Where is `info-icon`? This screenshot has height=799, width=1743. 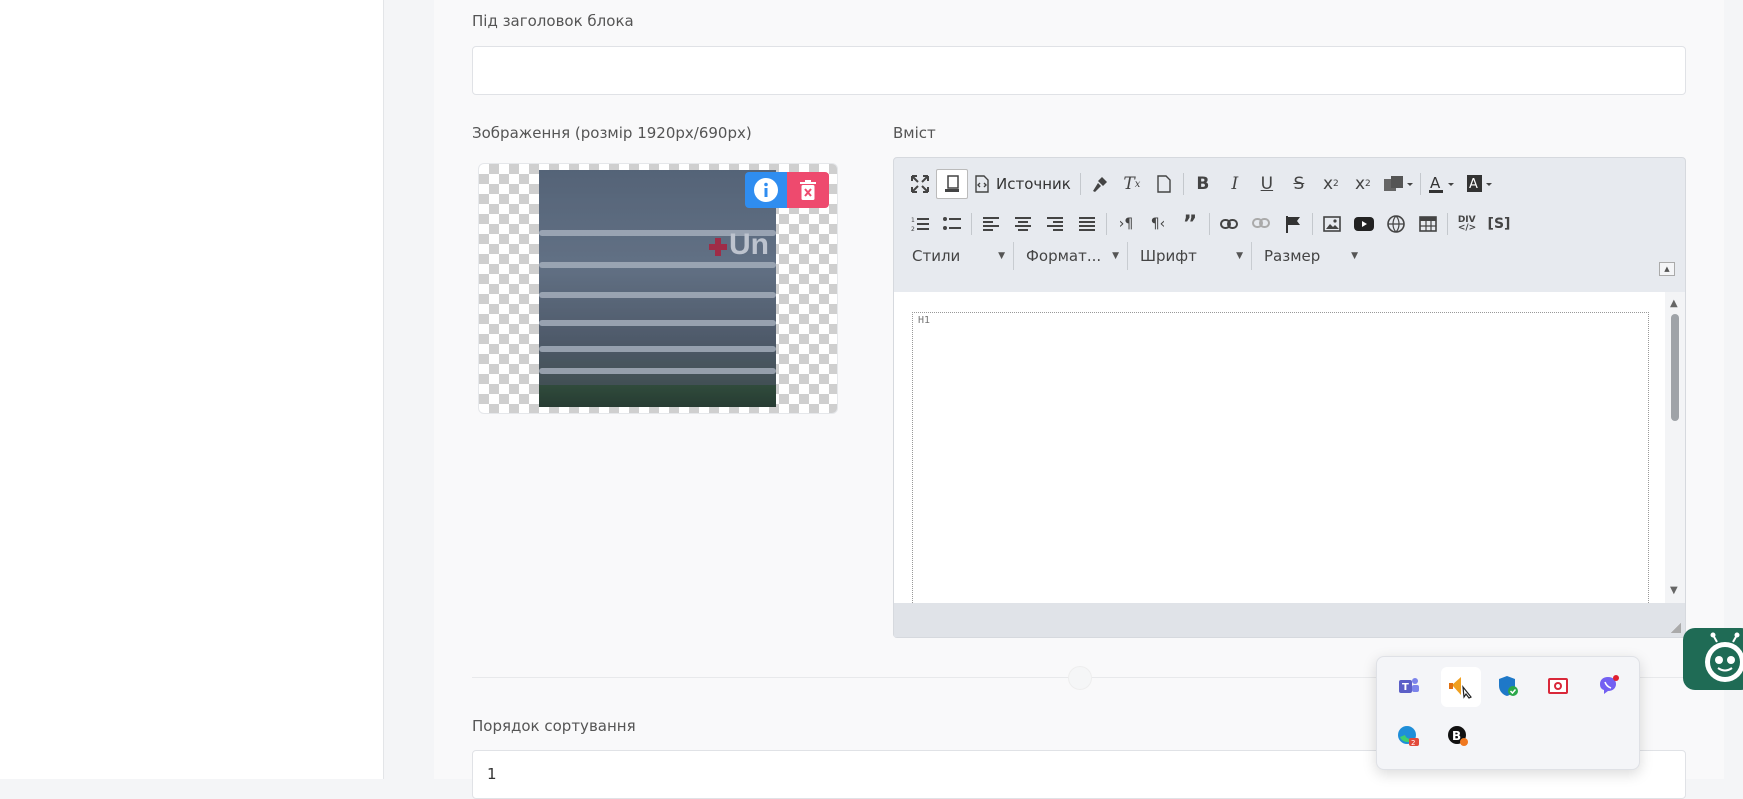
info-icon is located at coordinates (766, 190).